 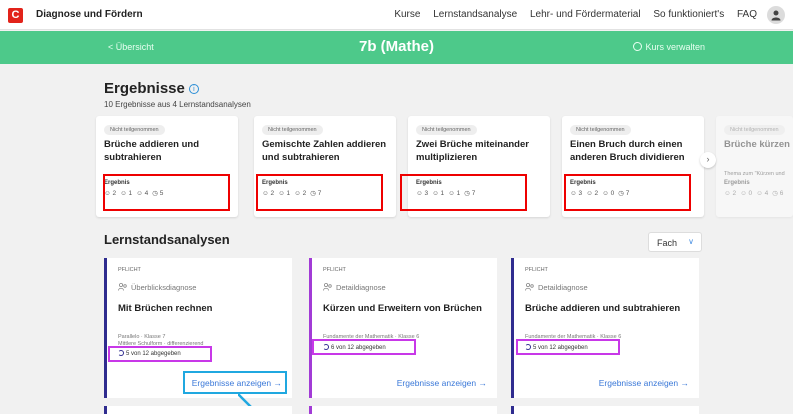 What do you see at coordinates (747, 14) in the screenshot?
I see `nav-link-faq: FAQ` at bounding box center [747, 14].